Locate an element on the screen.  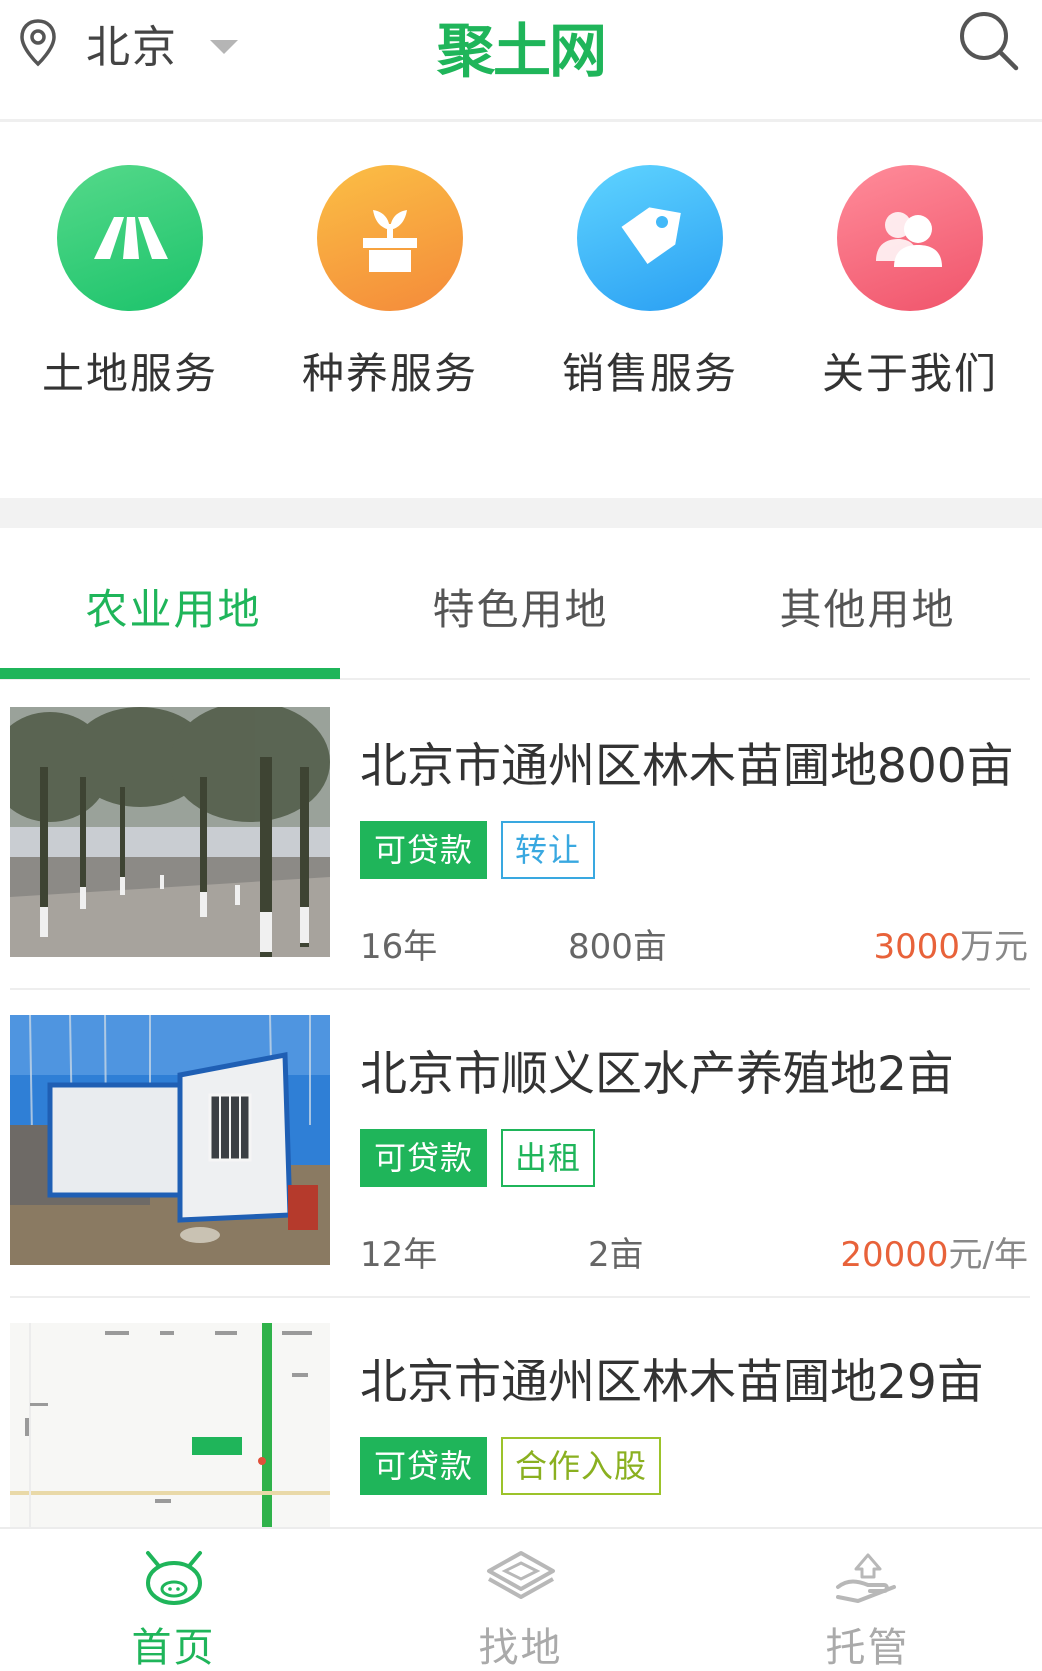
nav-find-land: 找地 is located at coordinates (520, 1600).